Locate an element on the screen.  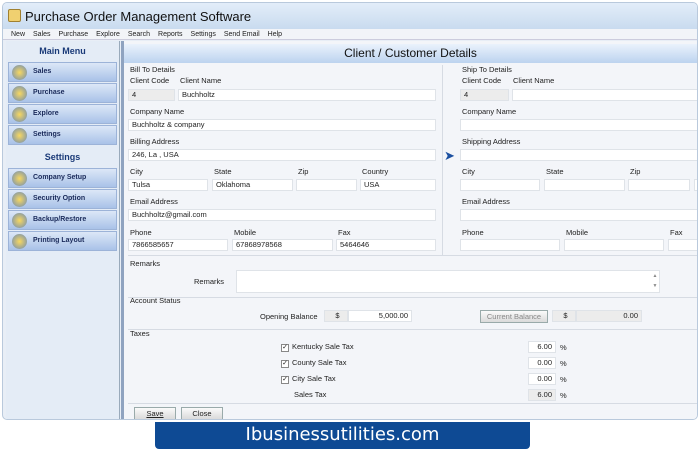
sidebar-item-printing-layout: Printing Layout is located at coordinates (62, 241).